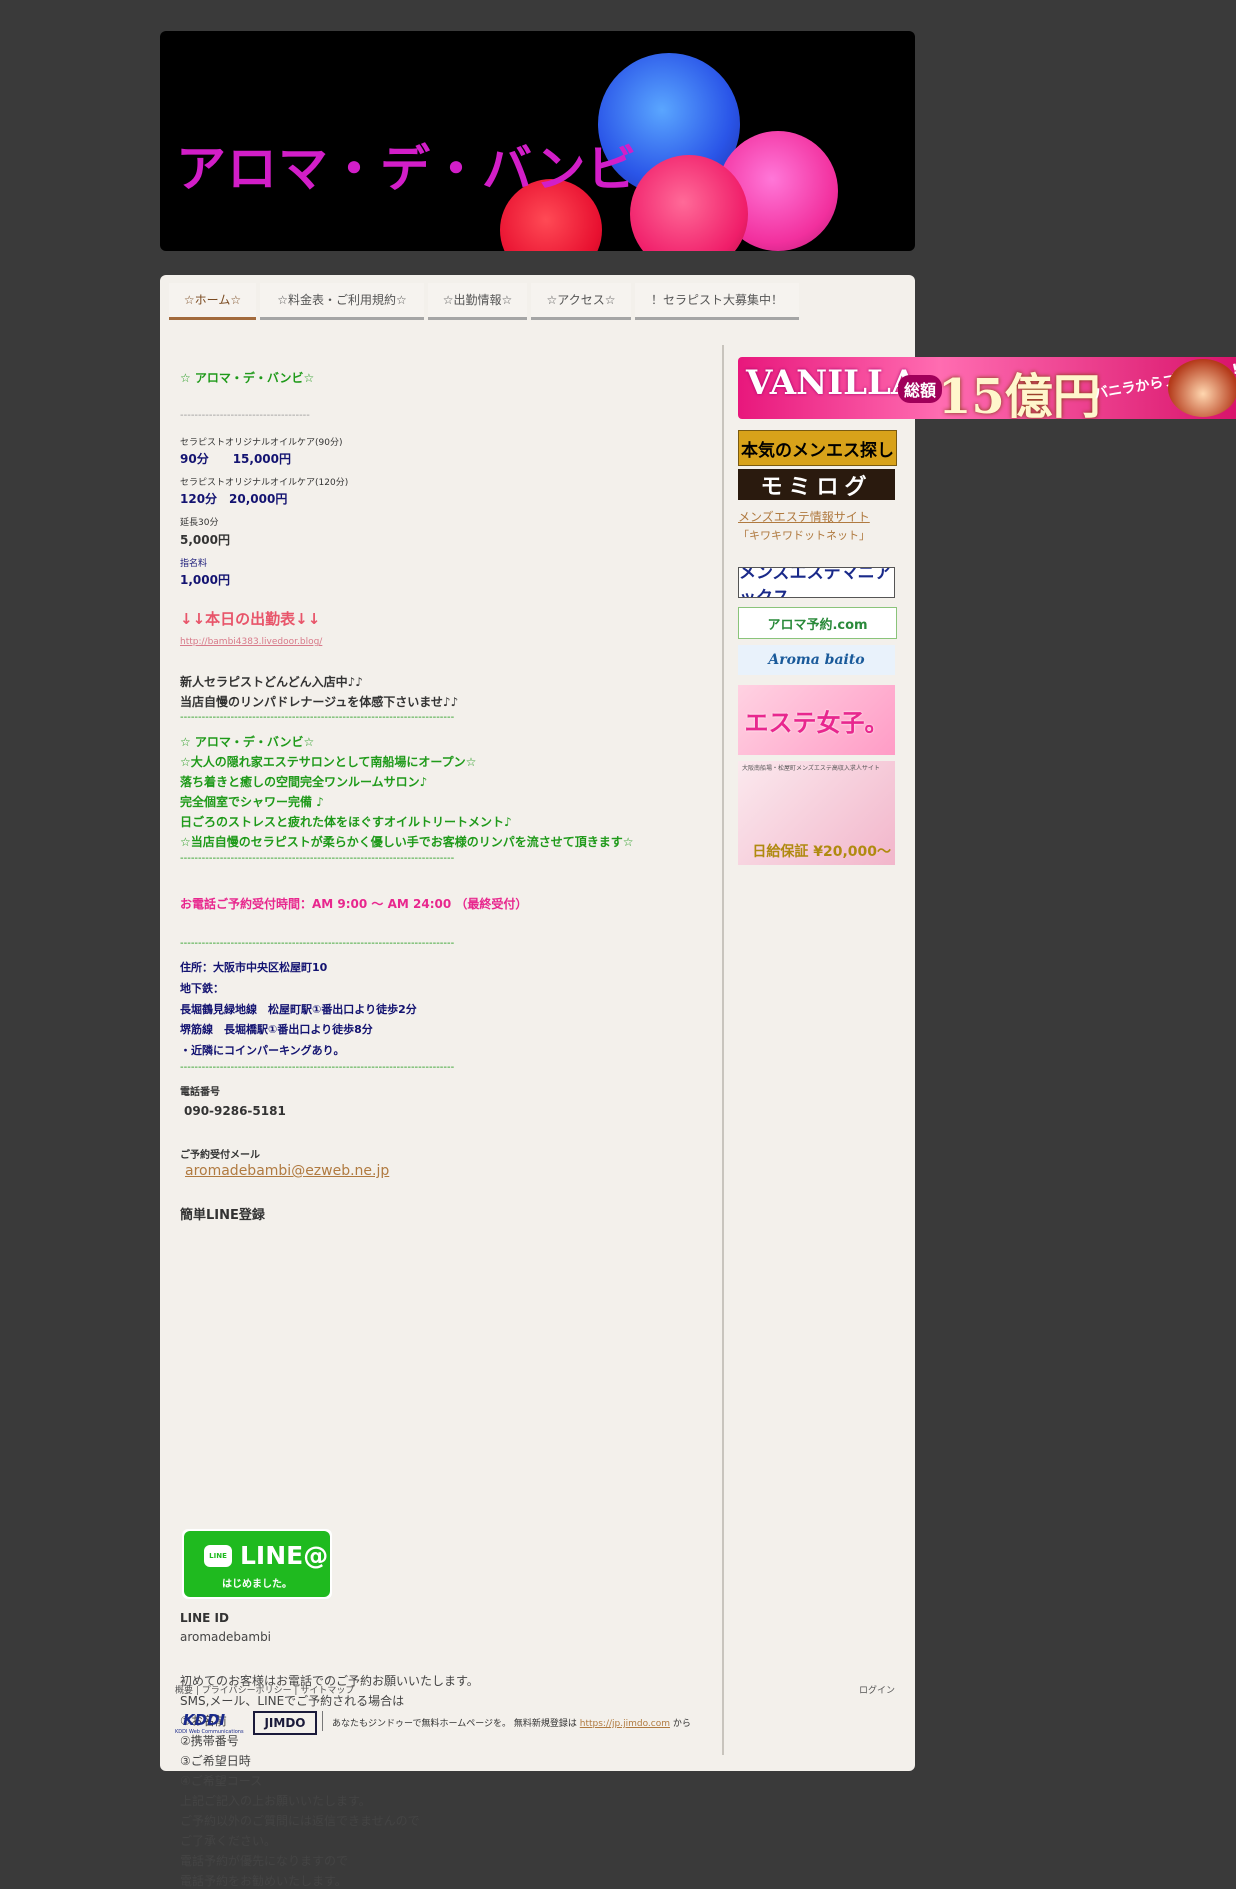 This screenshot has width=1236, height=1889. I want to click on site-header: アロマ・デ・バンビ, so click(537, 141).